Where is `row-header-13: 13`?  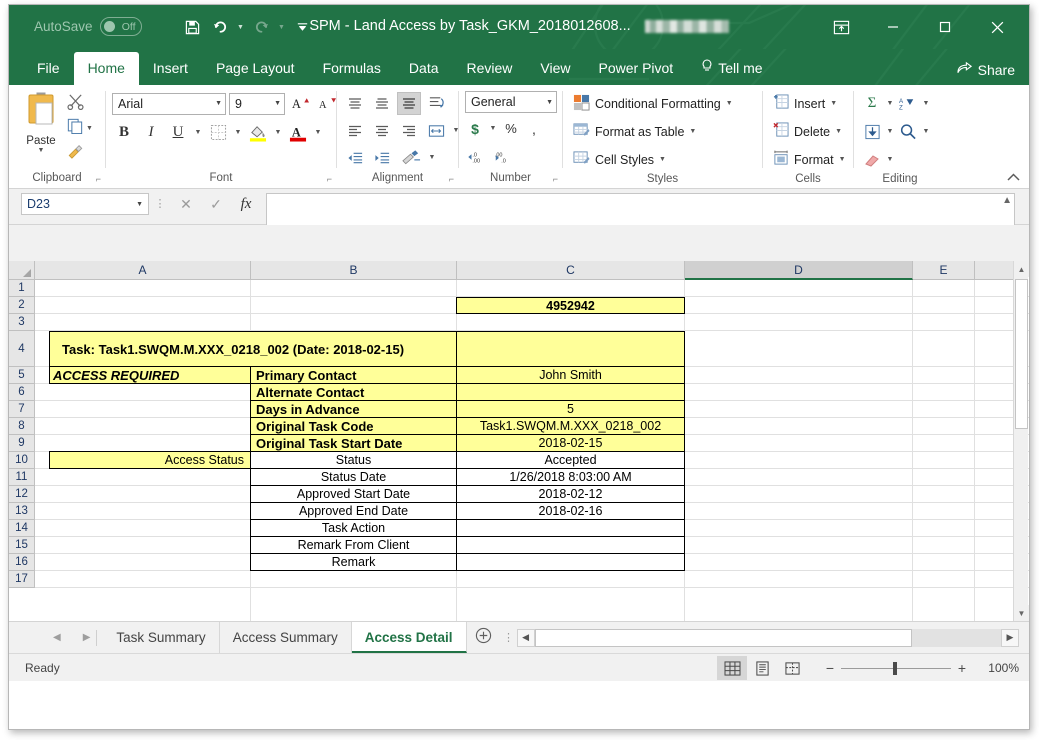
row-header-13: 13 is located at coordinates (22, 511).